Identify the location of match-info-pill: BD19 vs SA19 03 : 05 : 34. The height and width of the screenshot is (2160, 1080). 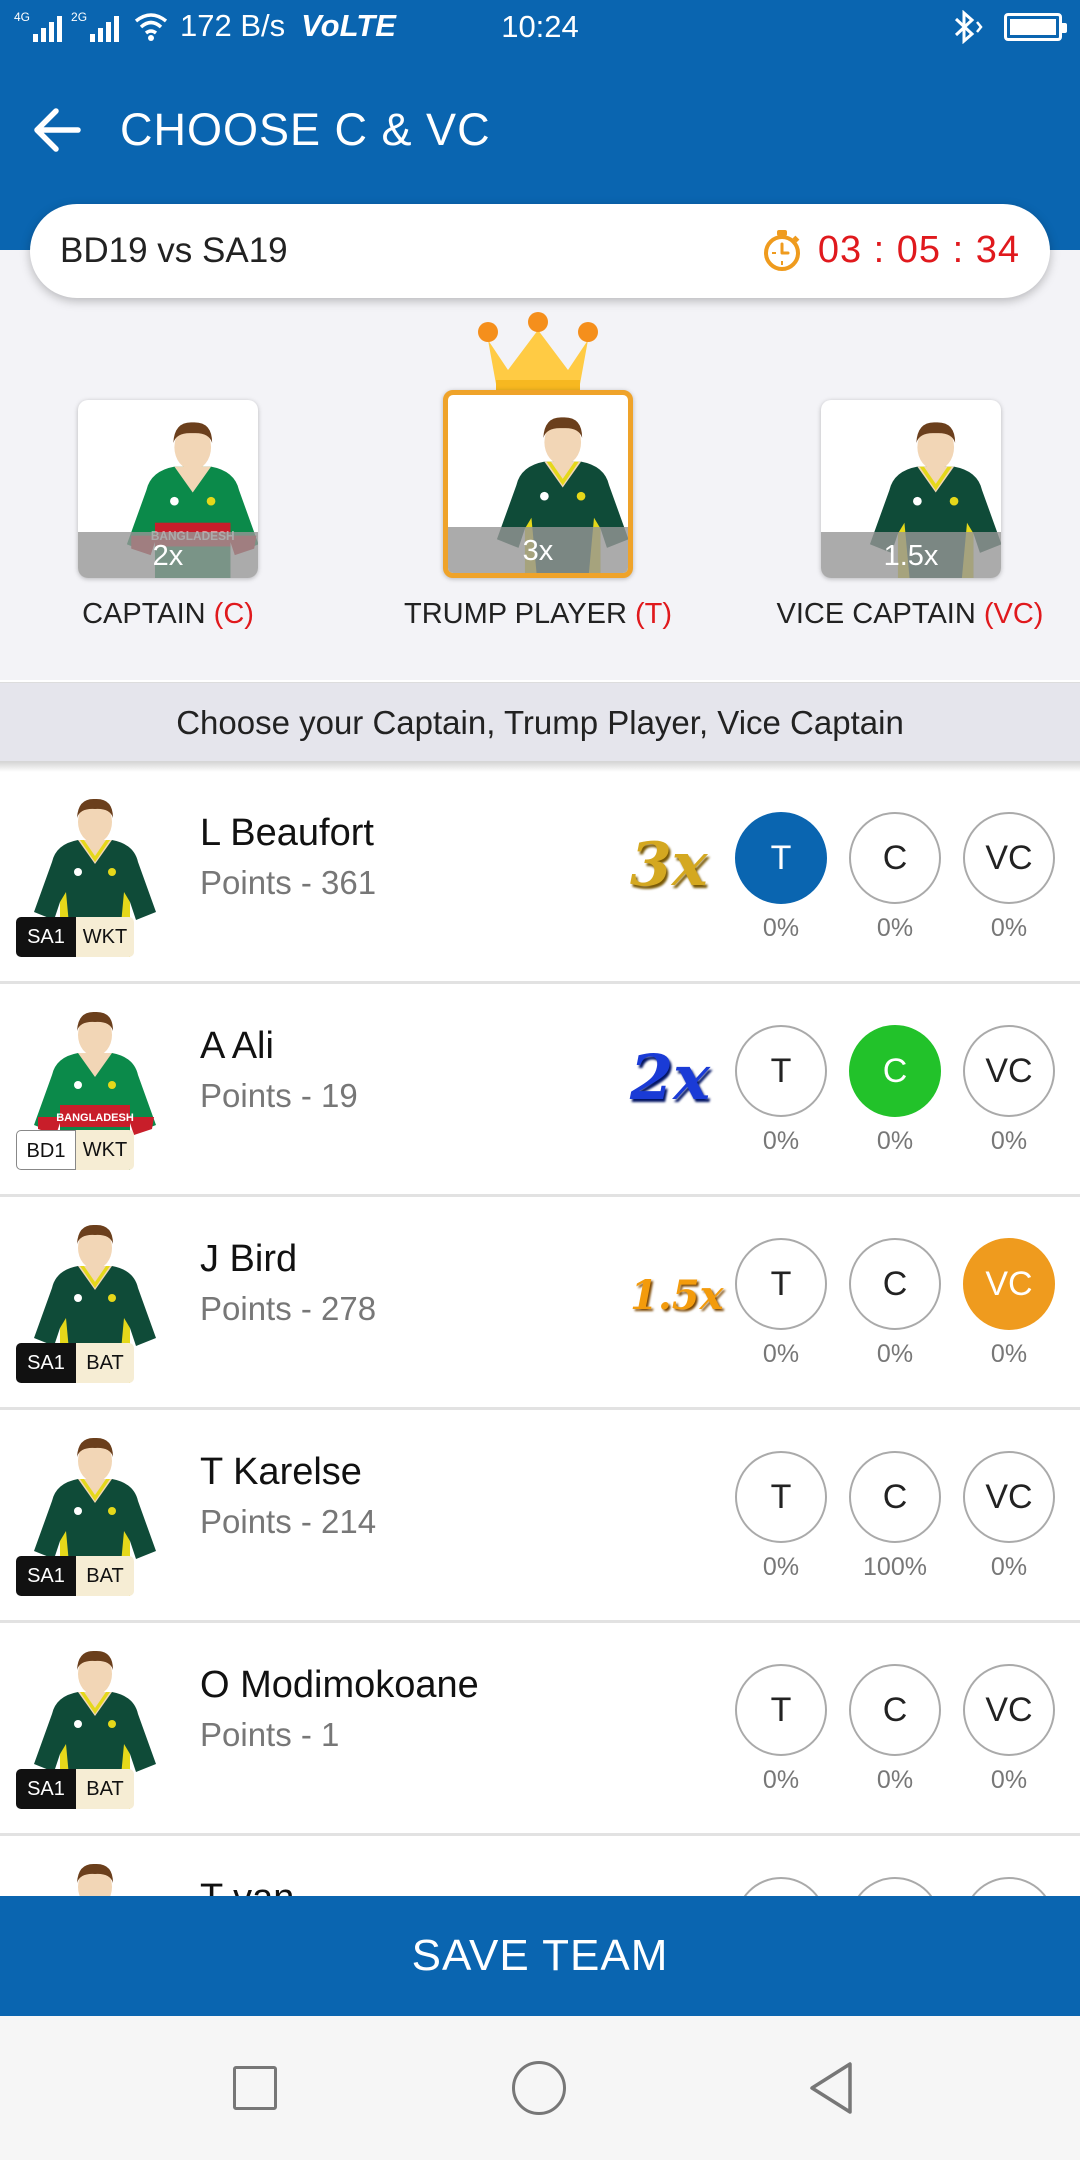
(540, 251).